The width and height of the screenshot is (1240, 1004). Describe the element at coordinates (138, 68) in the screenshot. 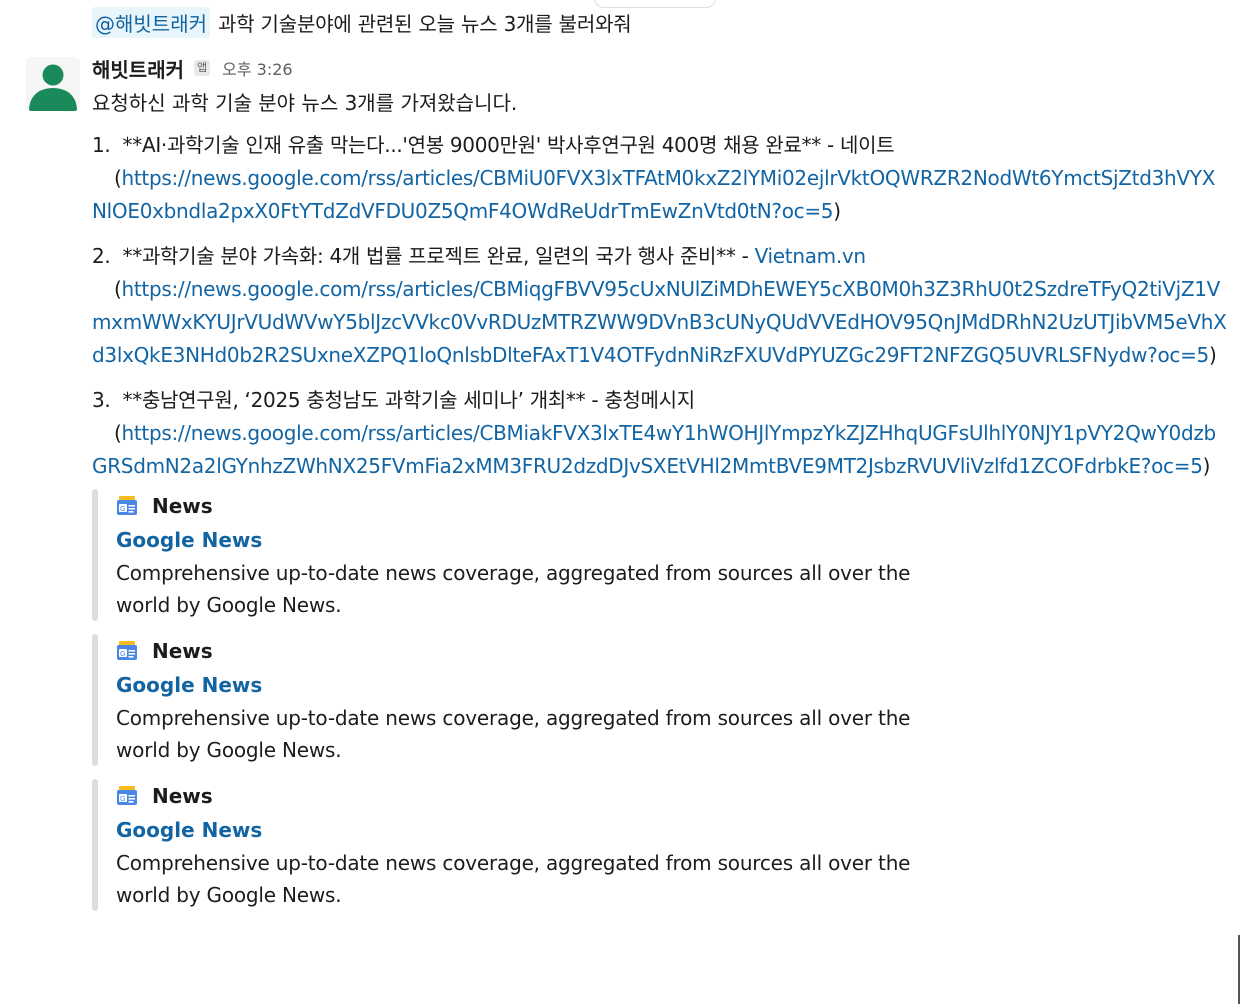

I see `sender-name: 해빗트래커` at that location.